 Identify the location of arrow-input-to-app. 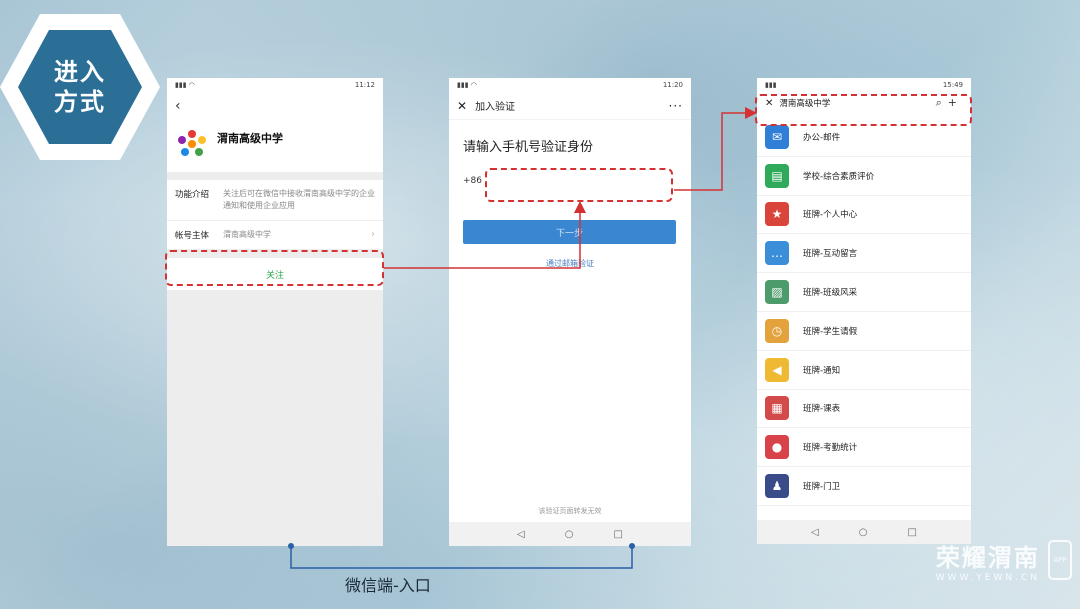
(715, 149).